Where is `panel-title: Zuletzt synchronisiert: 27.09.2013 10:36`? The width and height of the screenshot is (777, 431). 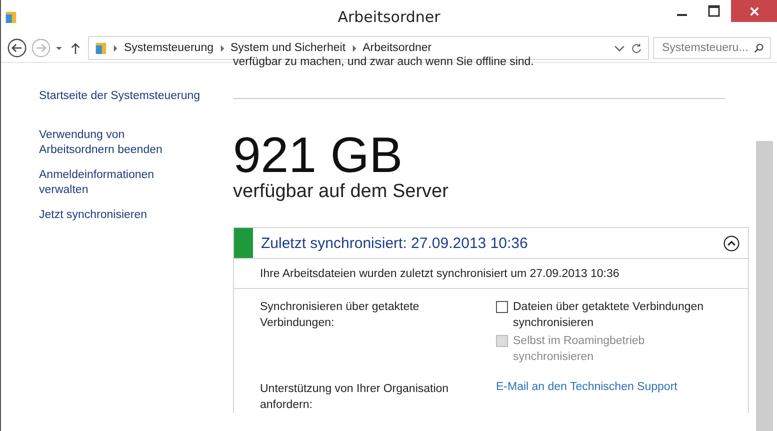
panel-title: Zuletzt synchronisiert: 27.09.2013 10:36 is located at coordinates (394, 243).